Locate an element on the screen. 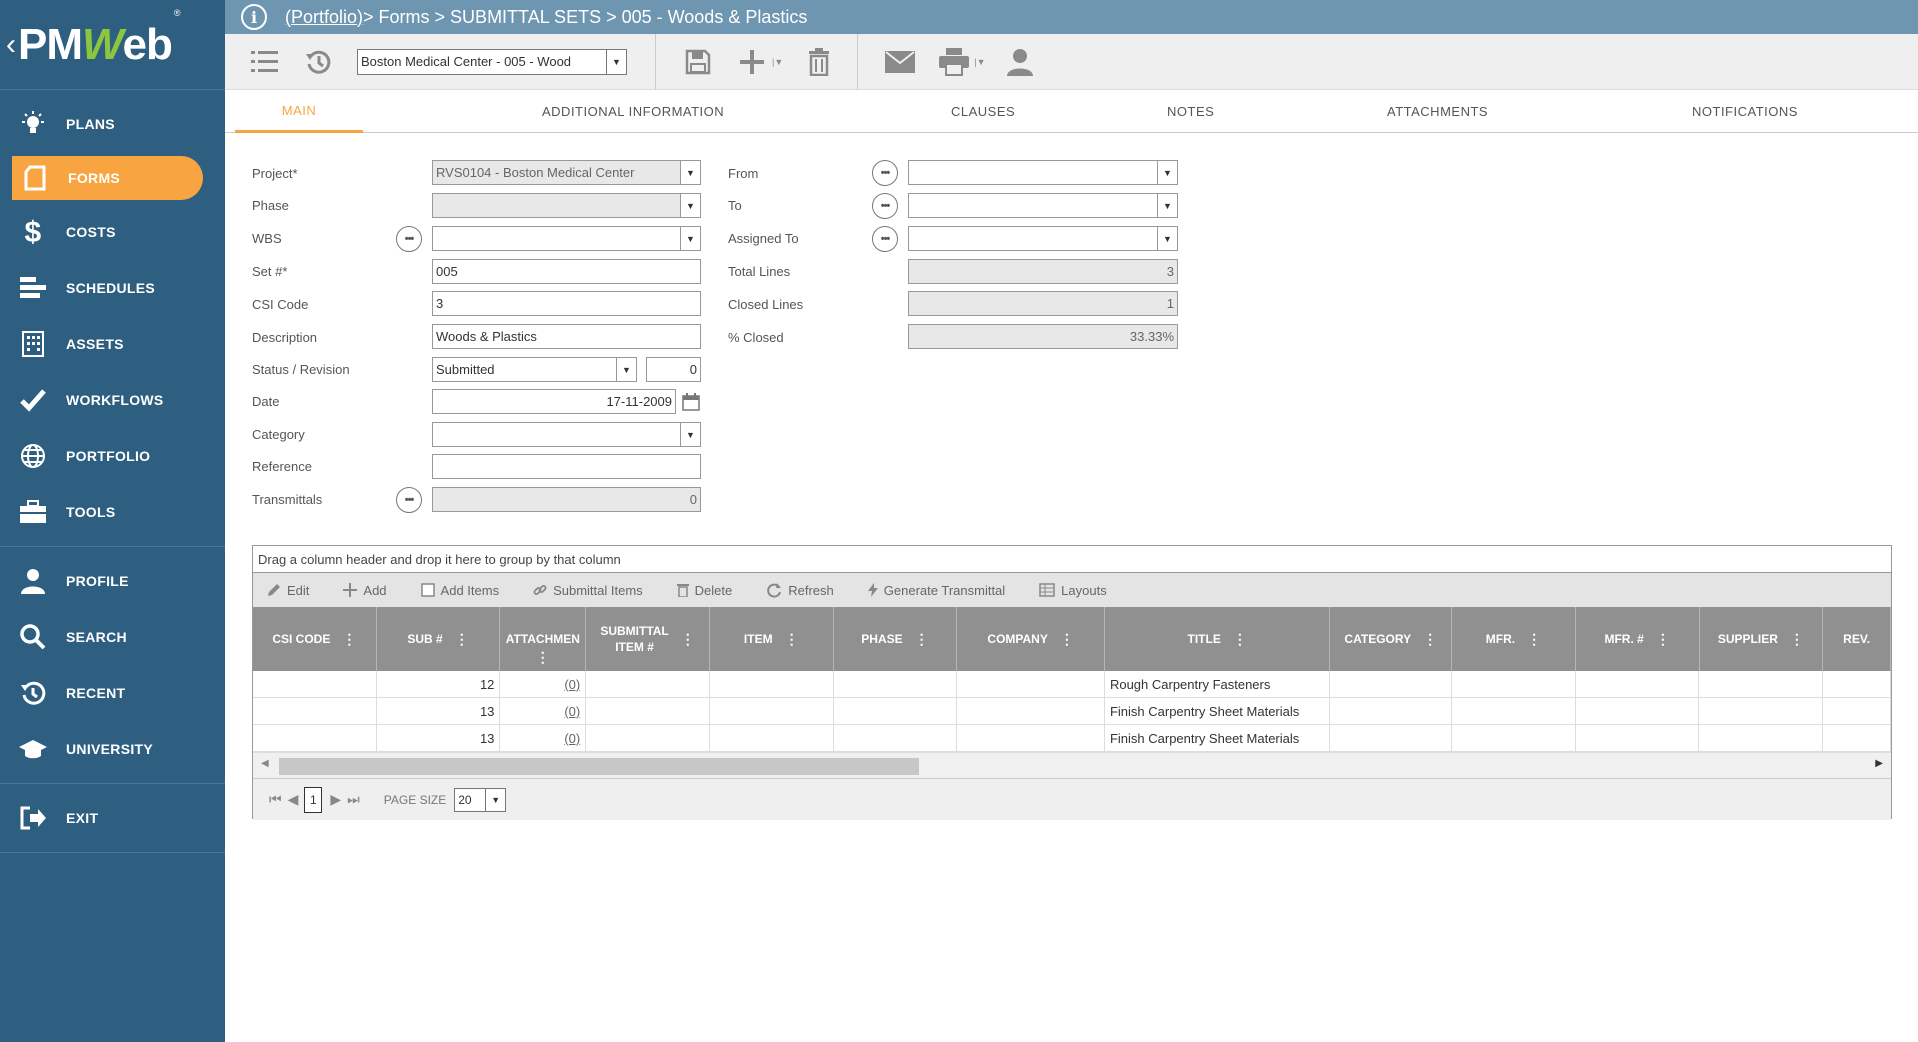 The height and width of the screenshot is (1042, 1918). from-select: ▼ is located at coordinates (1043, 172).